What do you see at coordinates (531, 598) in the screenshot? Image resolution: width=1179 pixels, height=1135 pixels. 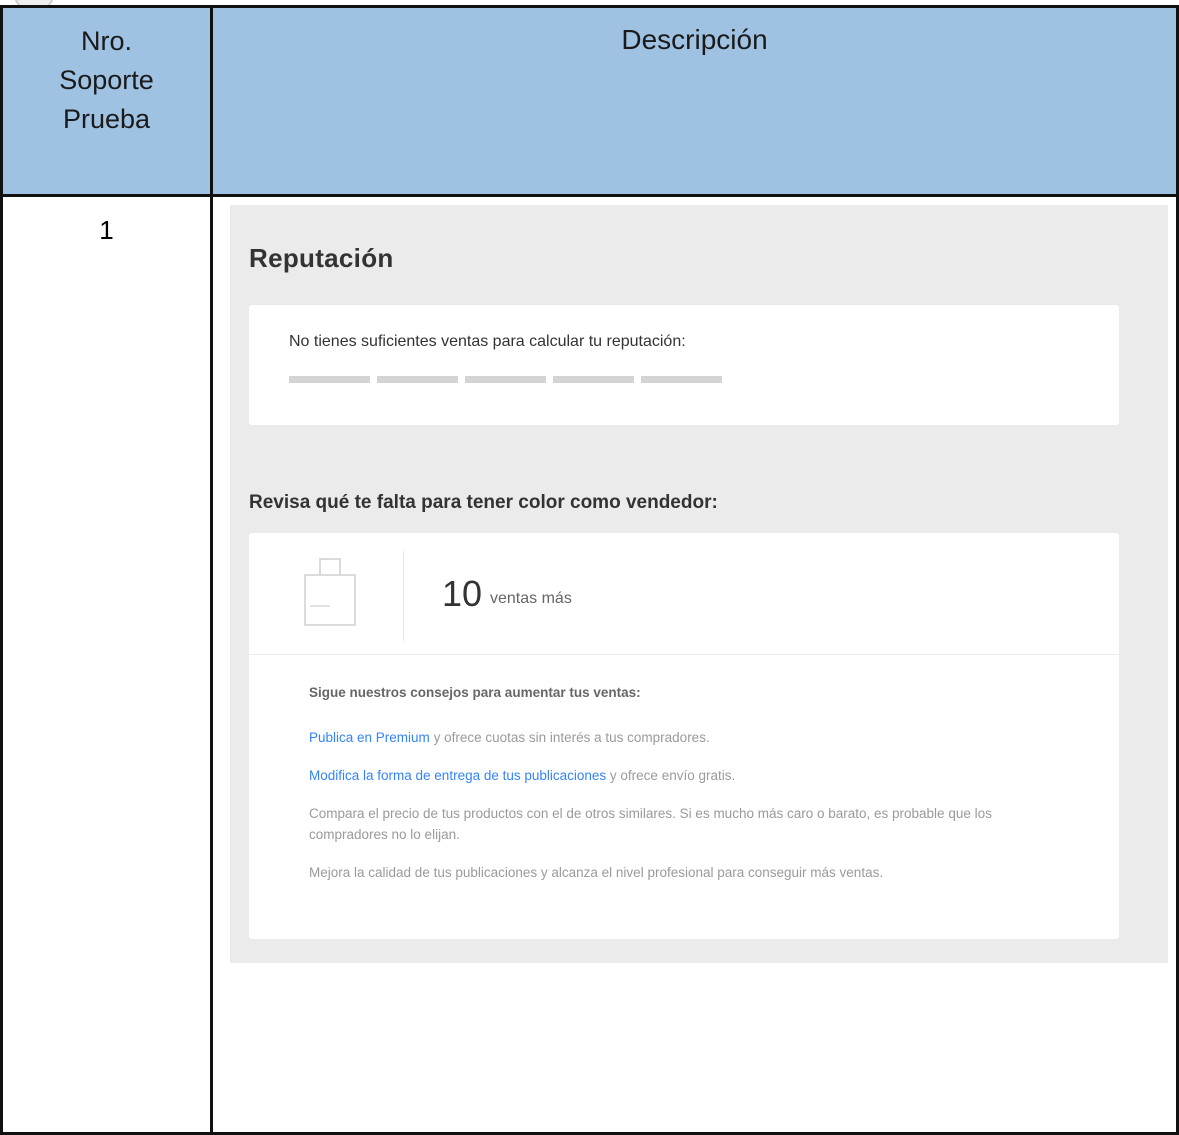 I see `sales-label: ventas más` at bounding box center [531, 598].